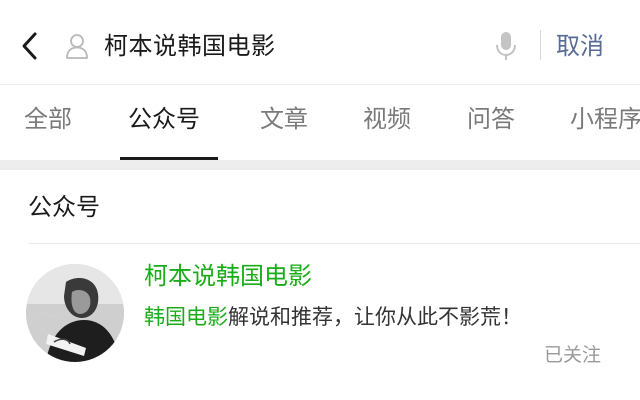 Image resolution: width=640 pixels, height=400 pixels. I want to click on search-input: 柯本说韩国电影, so click(190, 46).